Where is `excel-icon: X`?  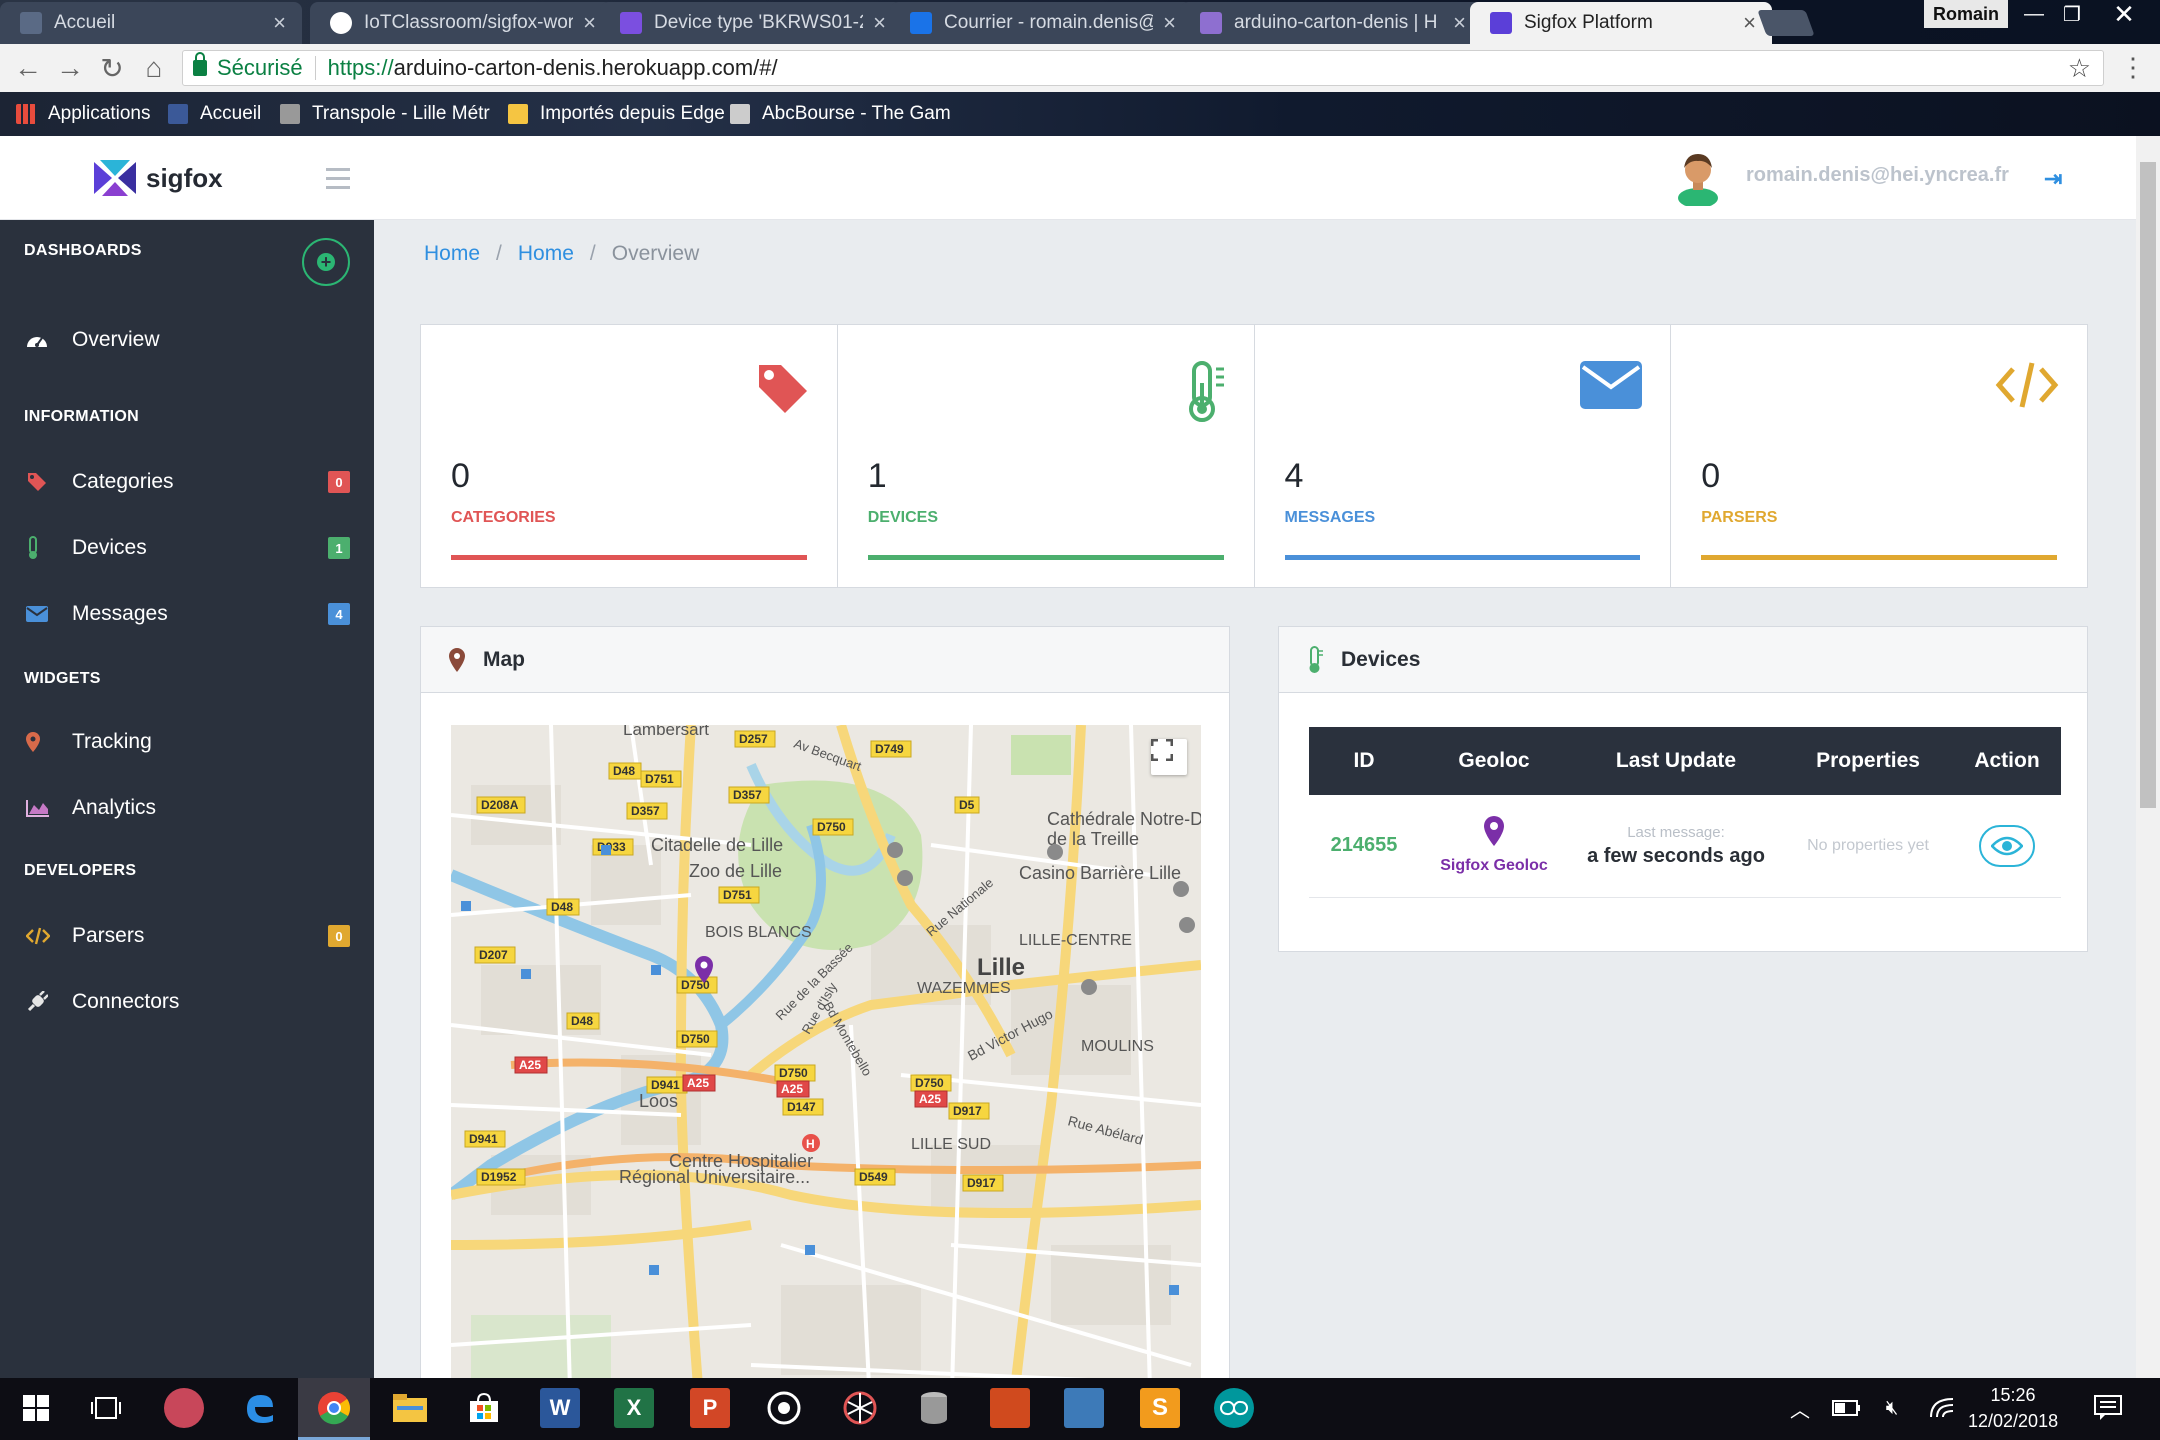
excel-icon: X is located at coordinates (634, 1408).